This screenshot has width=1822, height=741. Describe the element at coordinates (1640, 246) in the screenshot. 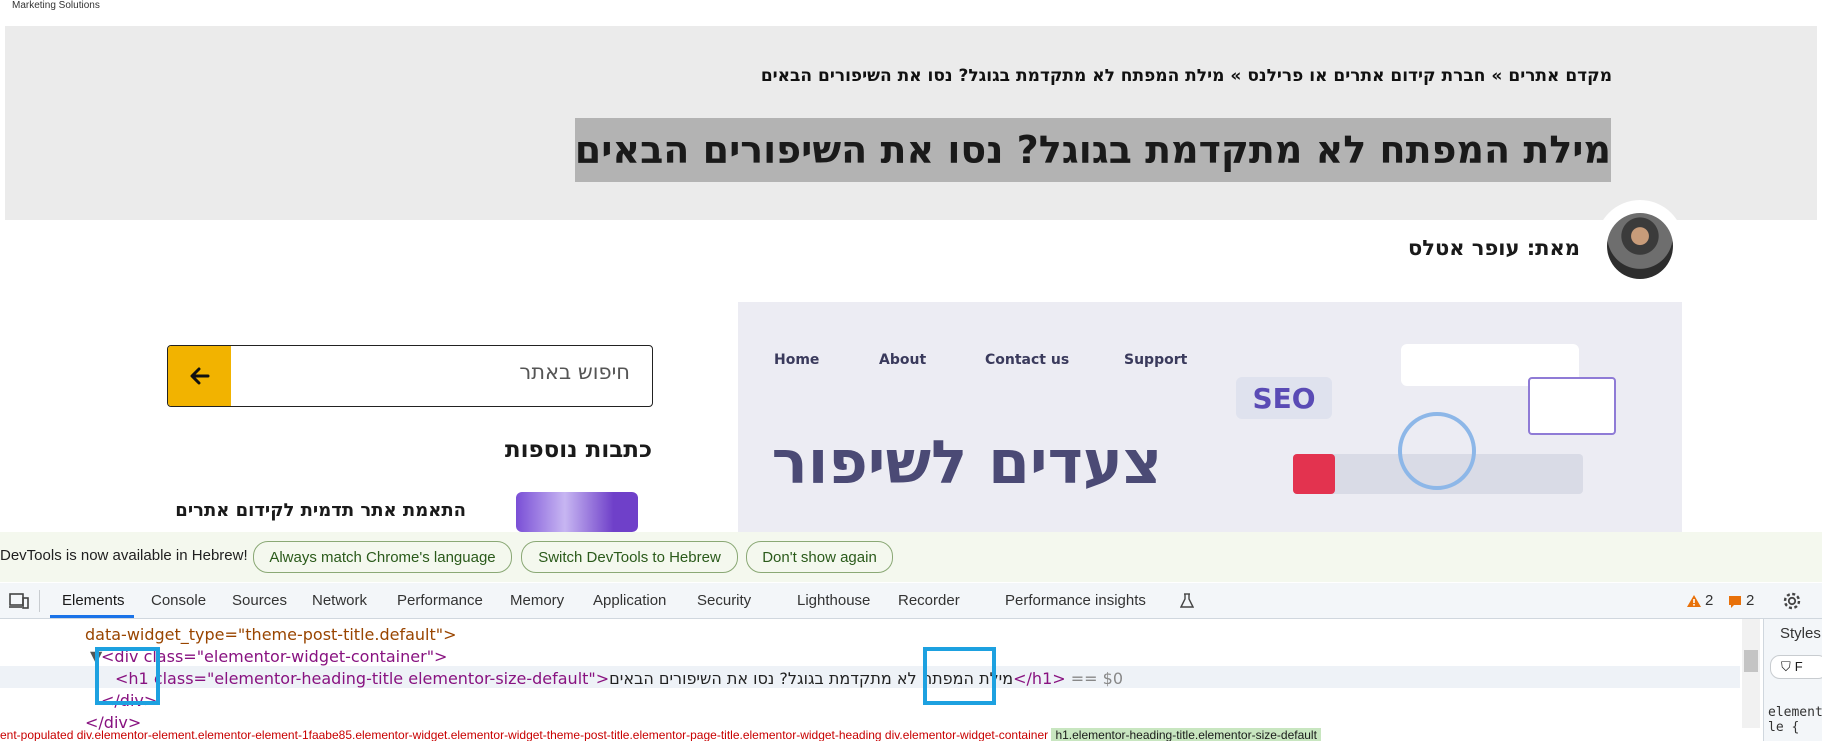

I see `author-avatar` at that location.